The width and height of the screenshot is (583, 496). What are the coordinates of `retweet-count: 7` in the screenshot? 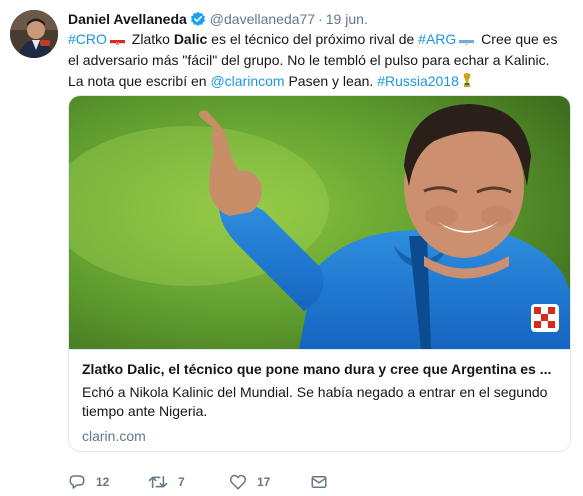 It's located at (181, 482).